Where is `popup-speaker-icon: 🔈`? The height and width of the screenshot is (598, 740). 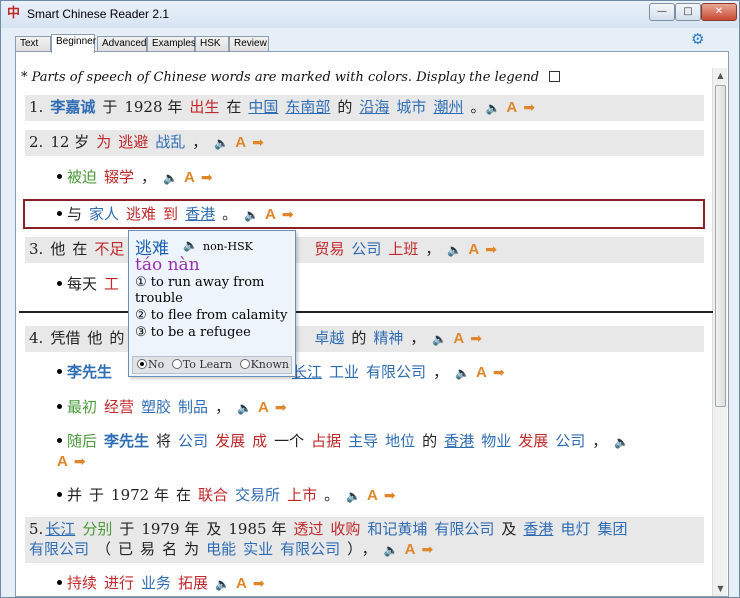 popup-speaker-icon: 🔈 is located at coordinates (190, 245).